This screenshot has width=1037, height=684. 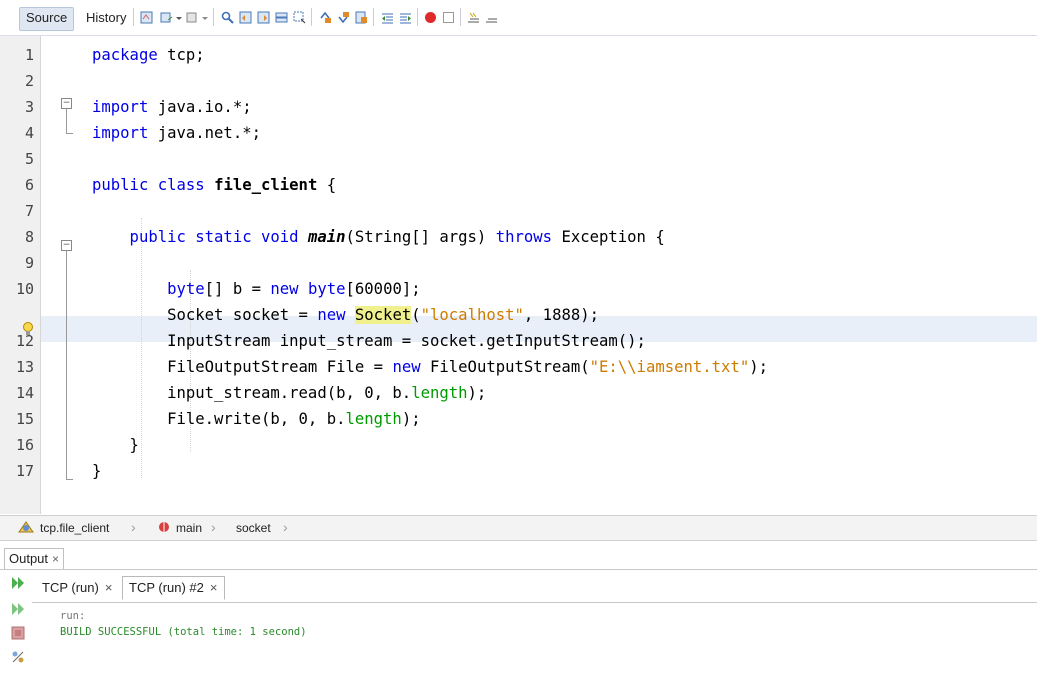 What do you see at coordinates (299, 17) in the screenshot?
I see `toggle-rectangular-icon` at bounding box center [299, 17].